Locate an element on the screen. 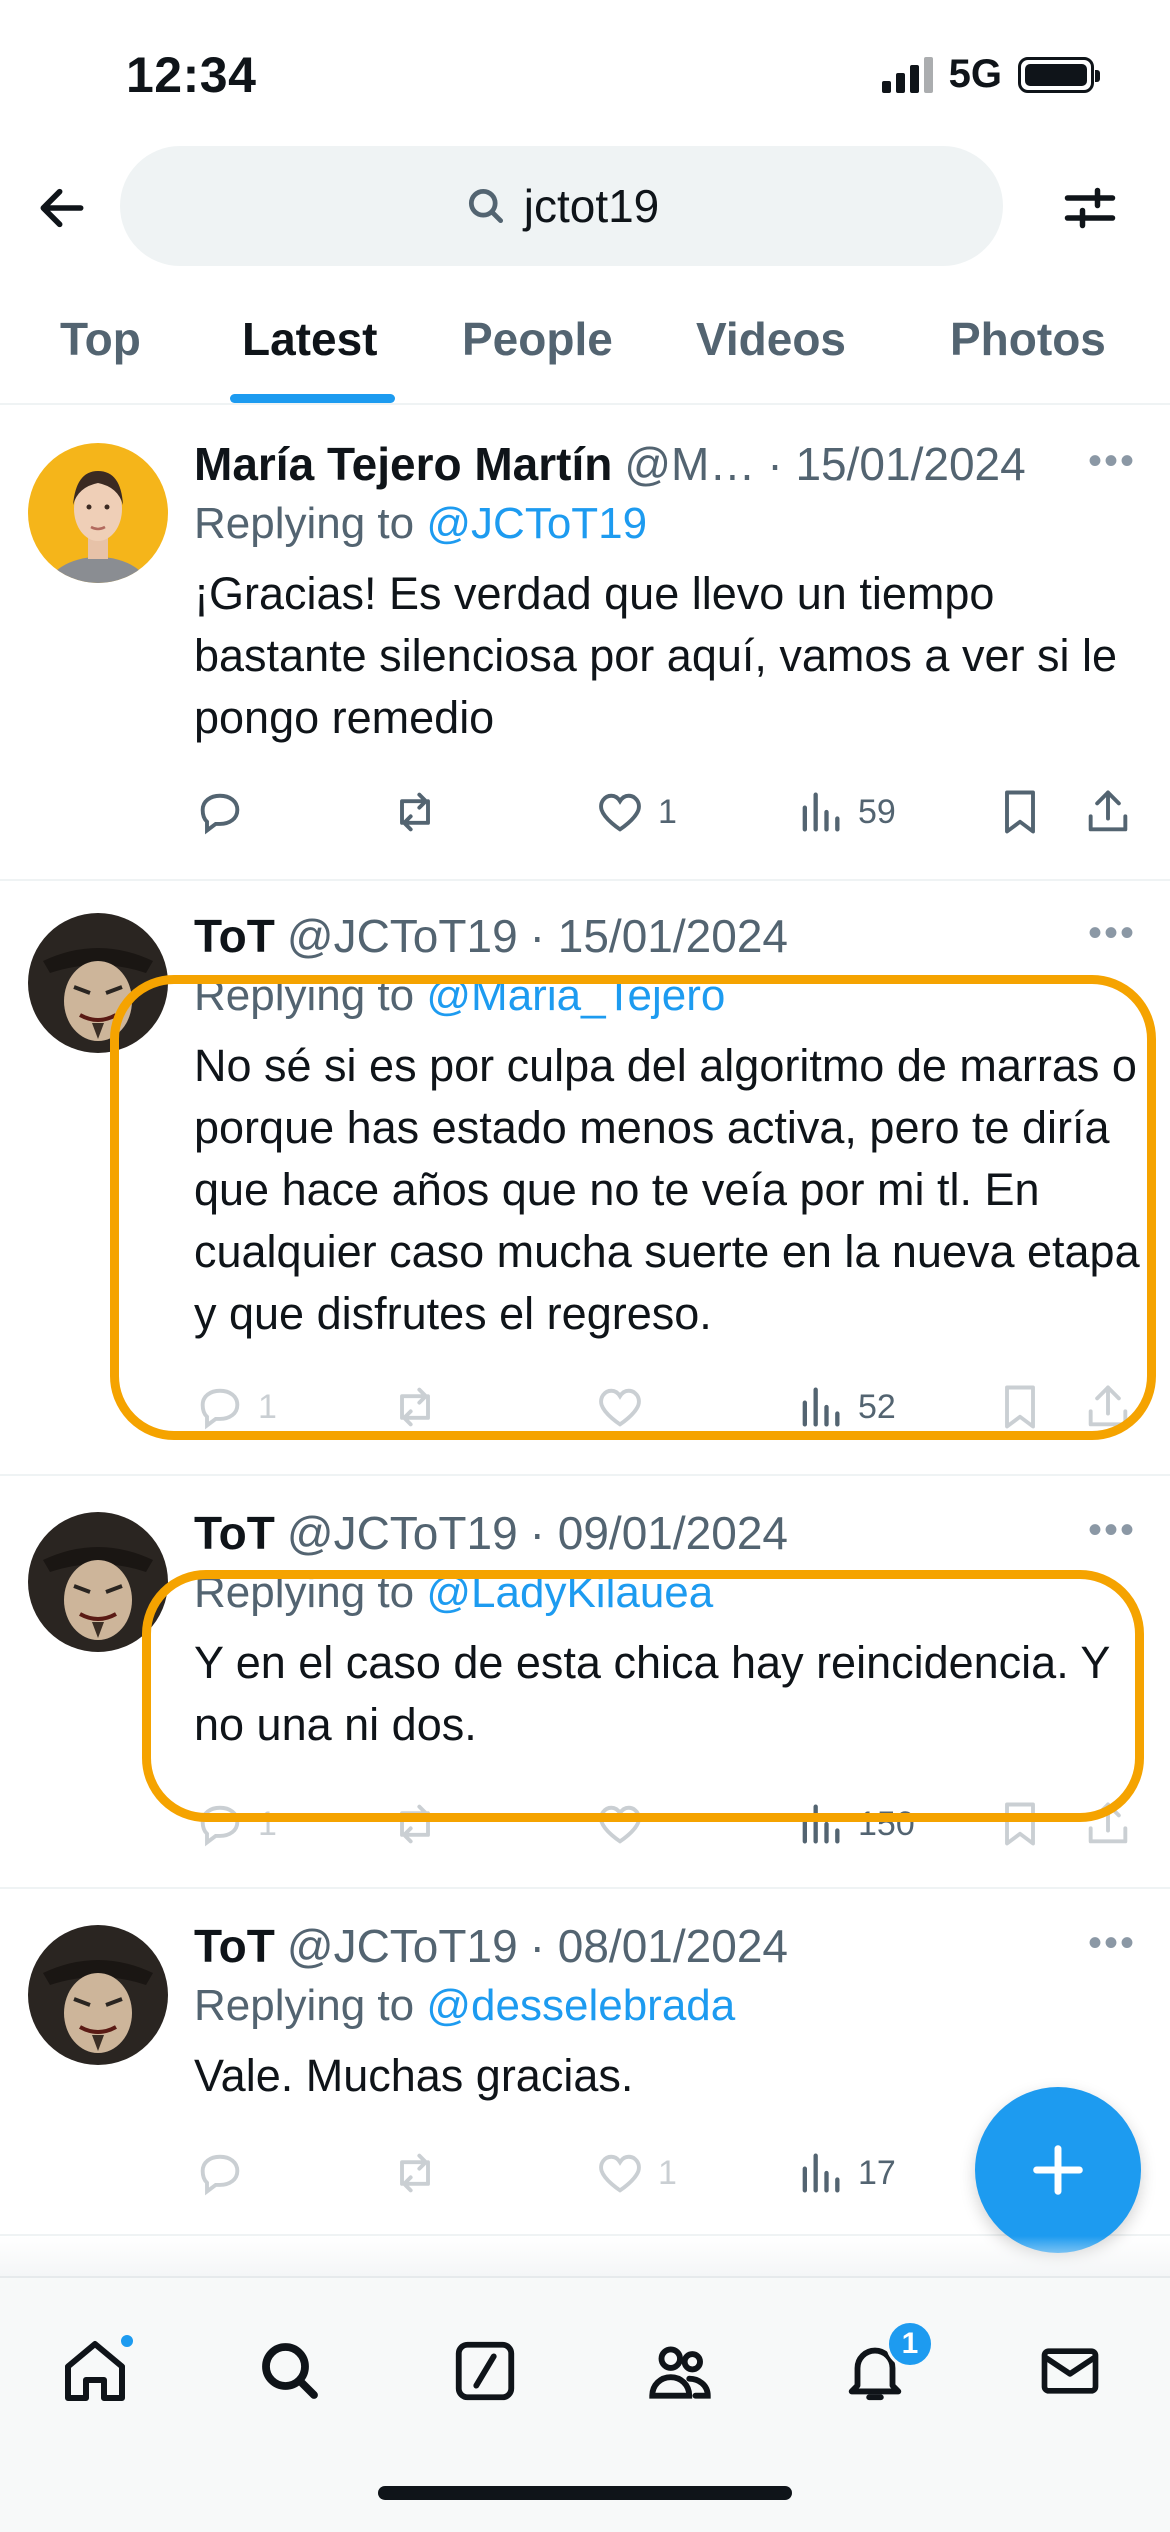  views-button: 17 is located at coordinates (845, 2173).